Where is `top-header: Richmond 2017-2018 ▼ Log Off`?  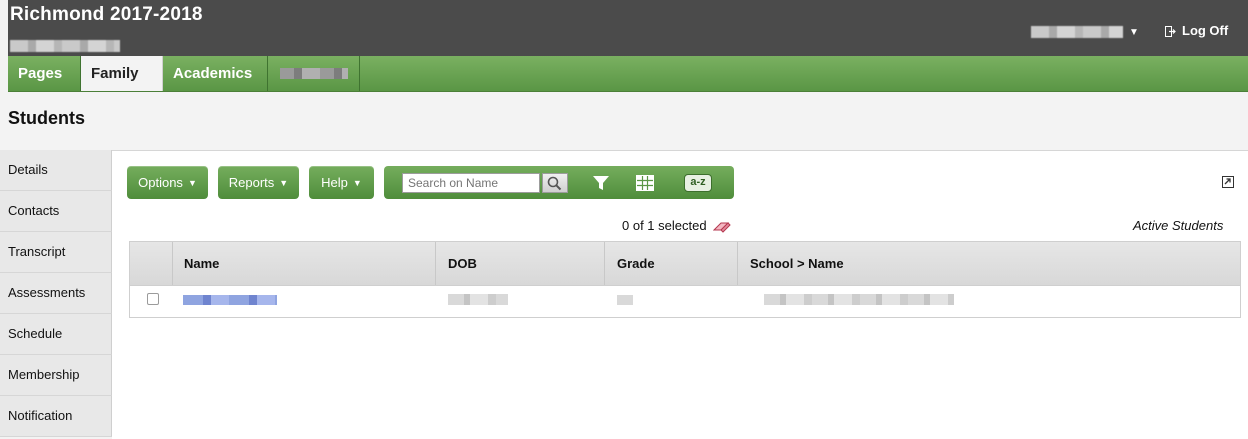
top-header: Richmond 2017-2018 ▼ Log Off is located at coordinates (624, 28).